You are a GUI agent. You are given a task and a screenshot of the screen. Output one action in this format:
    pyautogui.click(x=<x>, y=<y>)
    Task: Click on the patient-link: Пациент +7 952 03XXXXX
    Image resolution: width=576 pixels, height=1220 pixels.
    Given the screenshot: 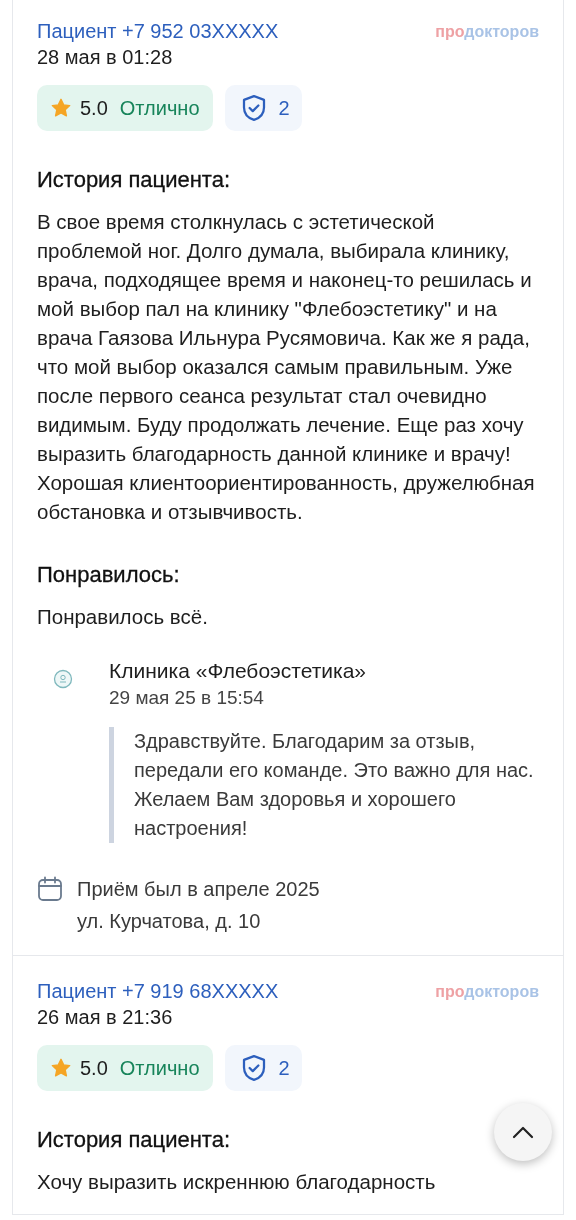 What is the action you would take?
    pyautogui.click(x=158, y=31)
    